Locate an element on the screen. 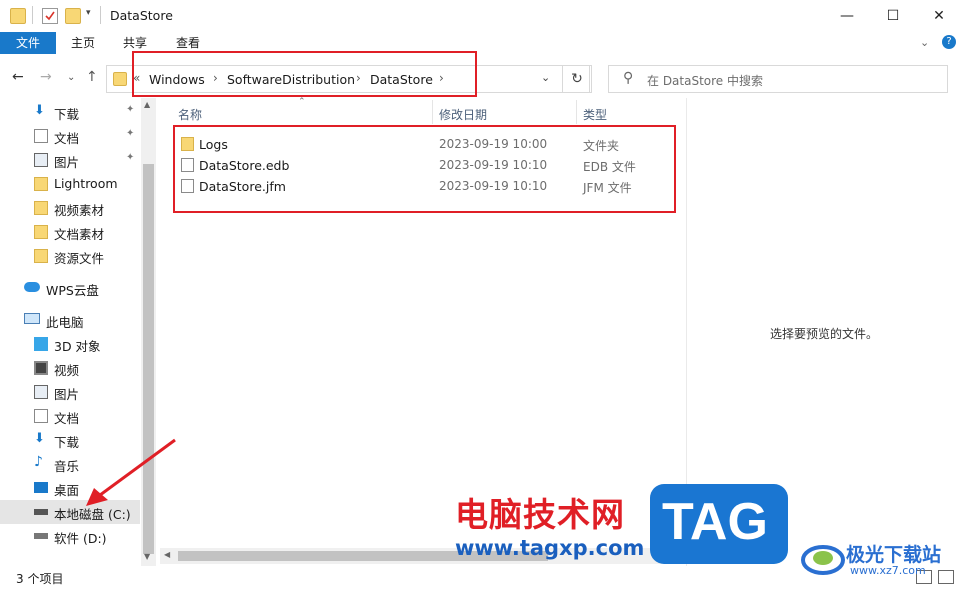 Image resolution: width=962 pixels, height=589 pixels. properties-icon is located at coordinates (50, 16).